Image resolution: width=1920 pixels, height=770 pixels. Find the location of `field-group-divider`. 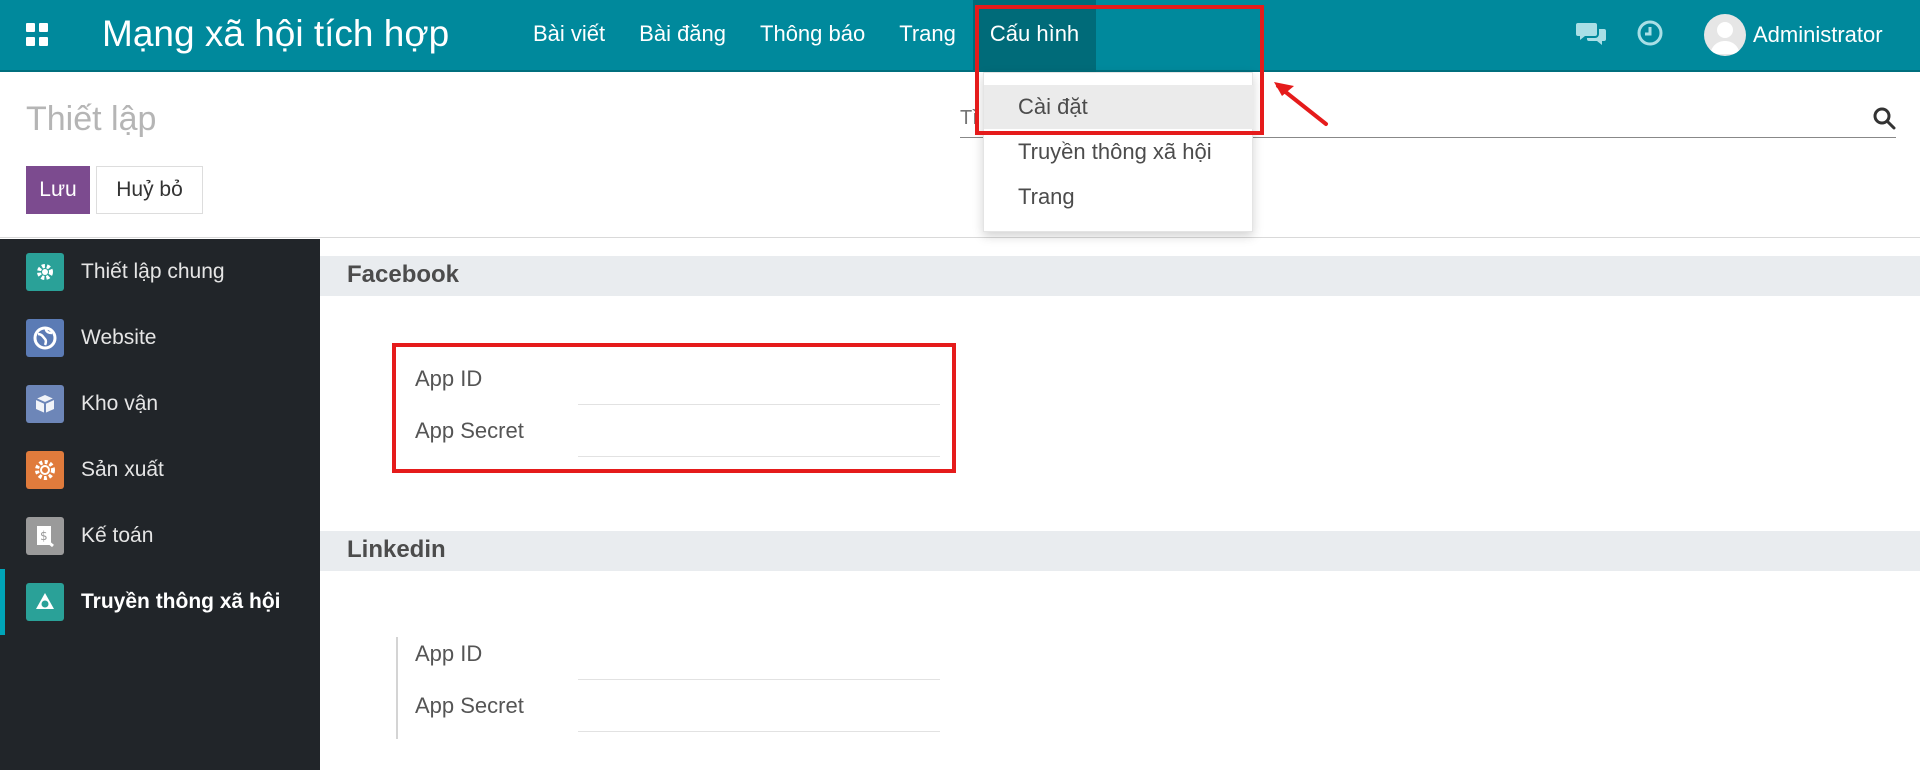

field-group-divider is located at coordinates (397, 688).